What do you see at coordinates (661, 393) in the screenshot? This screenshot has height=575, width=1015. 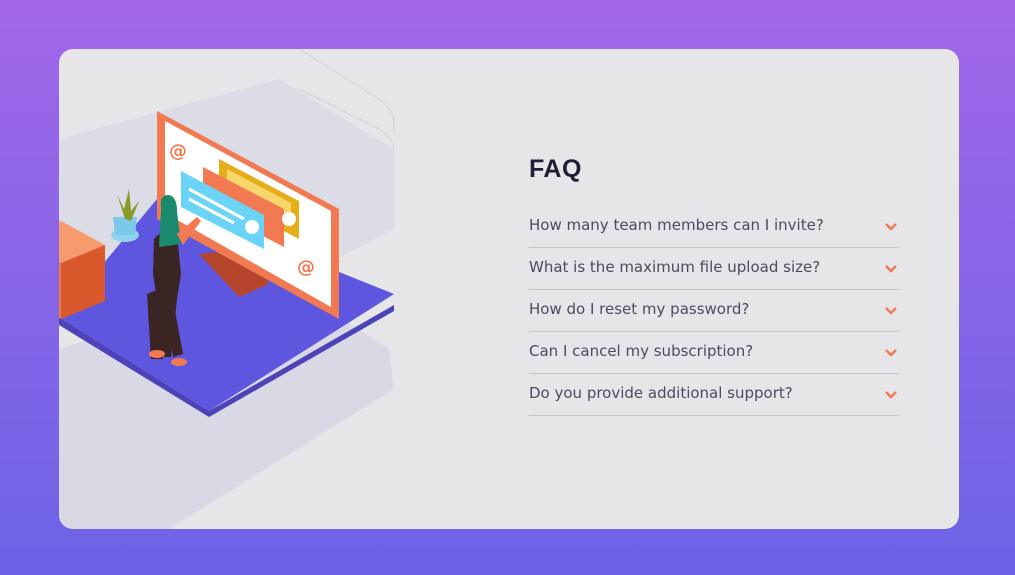 I see `faq-question: Do you provide additional support?` at bounding box center [661, 393].